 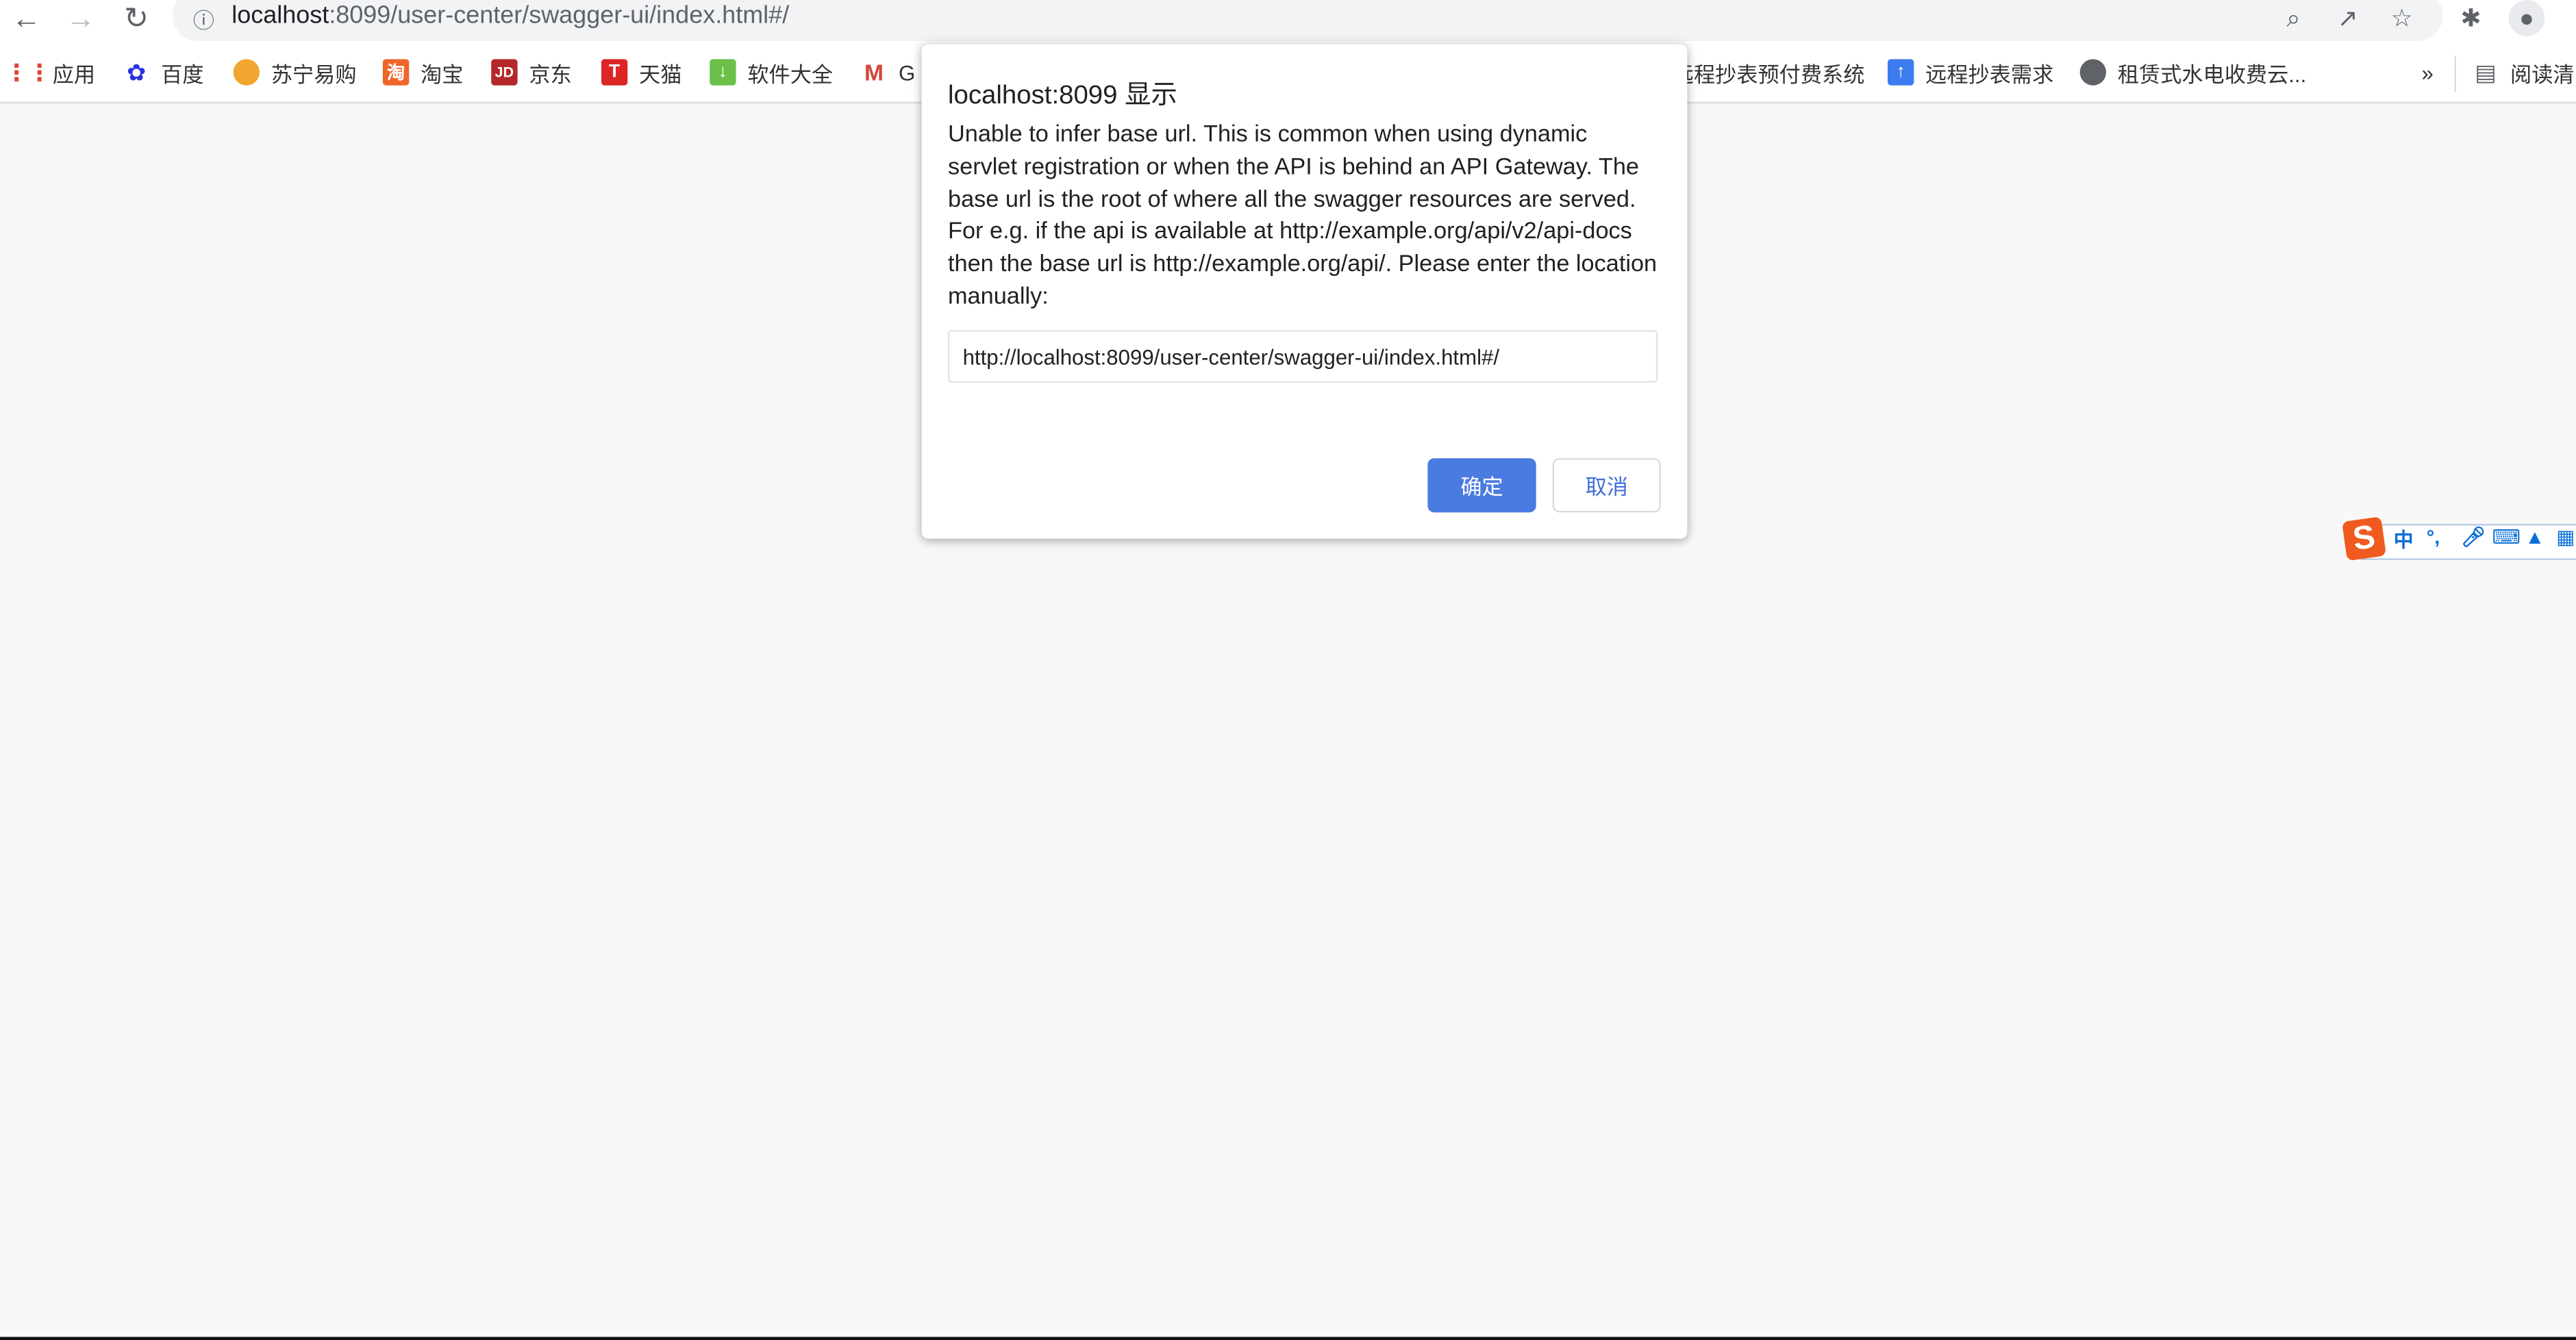 I want to click on bookmark-baidu: ✿ 百度, so click(x=163, y=72).